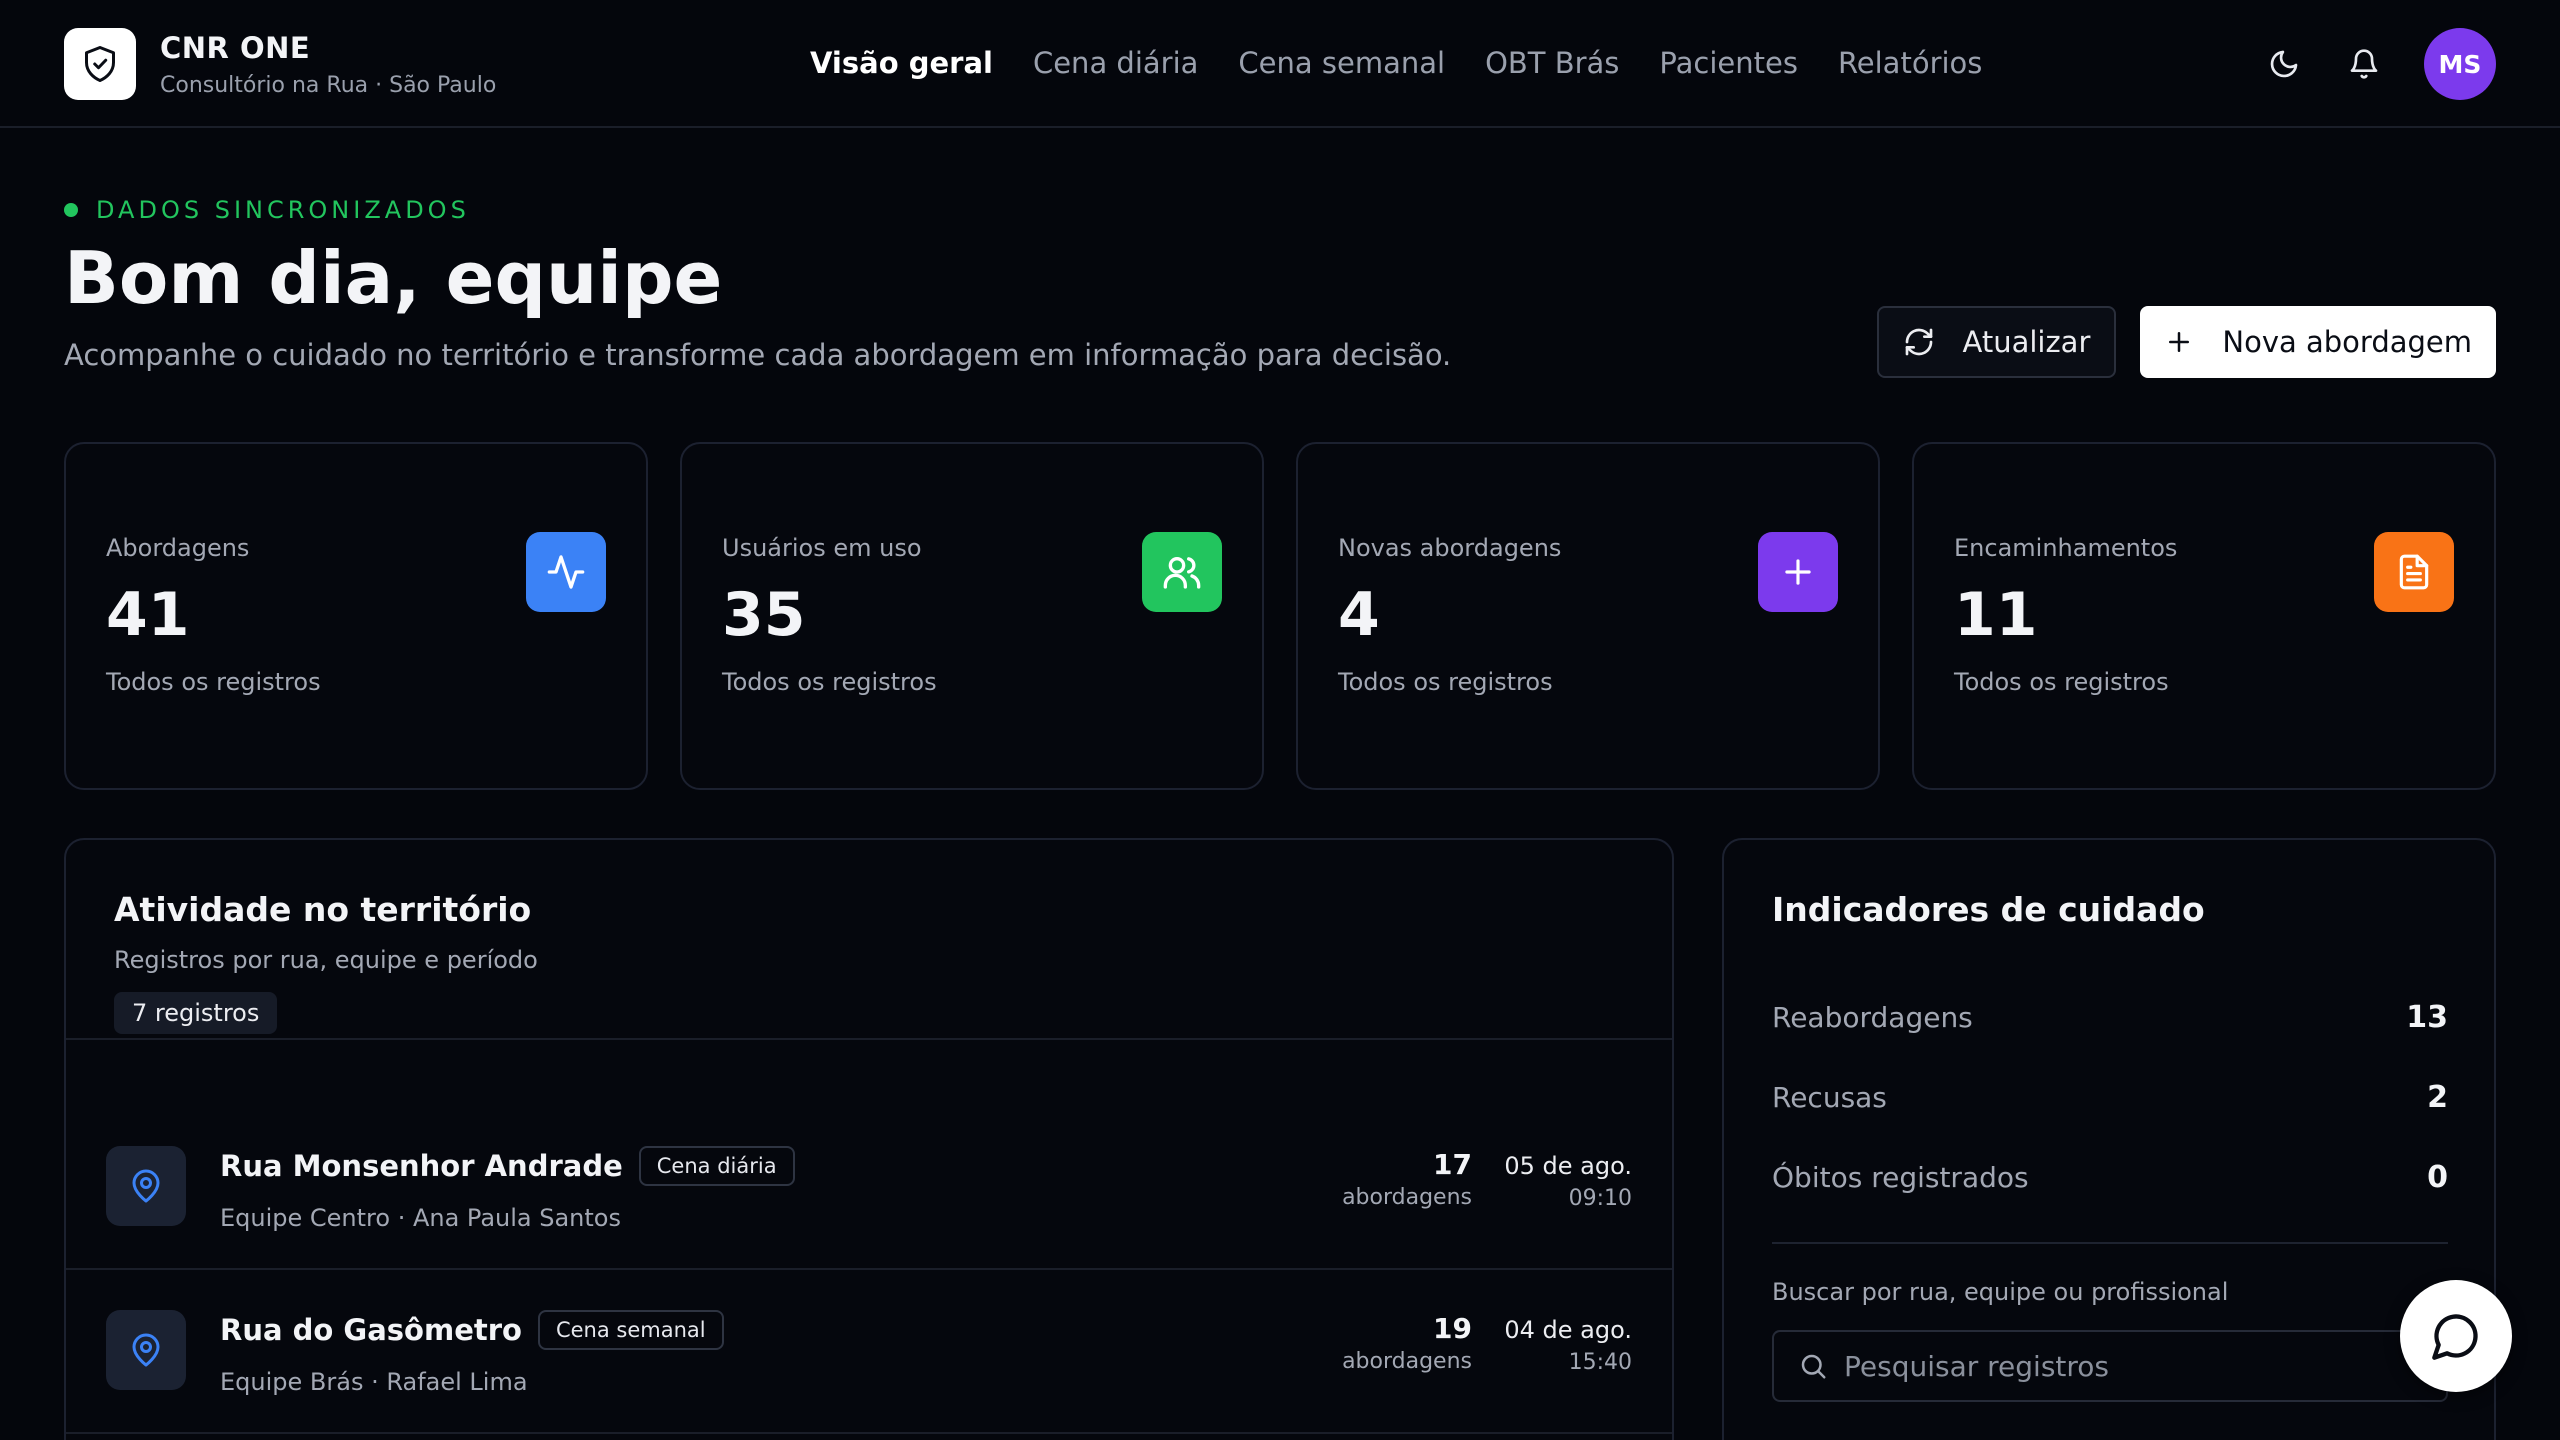 Image resolution: width=2560 pixels, height=1440 pixels. What do you see at coordinates (1588, 616) in the screenshot?
I see `stat-card-novas-abordagens: Novas abordagens 4 Todos os registros` at bounding box center [1588, 616].